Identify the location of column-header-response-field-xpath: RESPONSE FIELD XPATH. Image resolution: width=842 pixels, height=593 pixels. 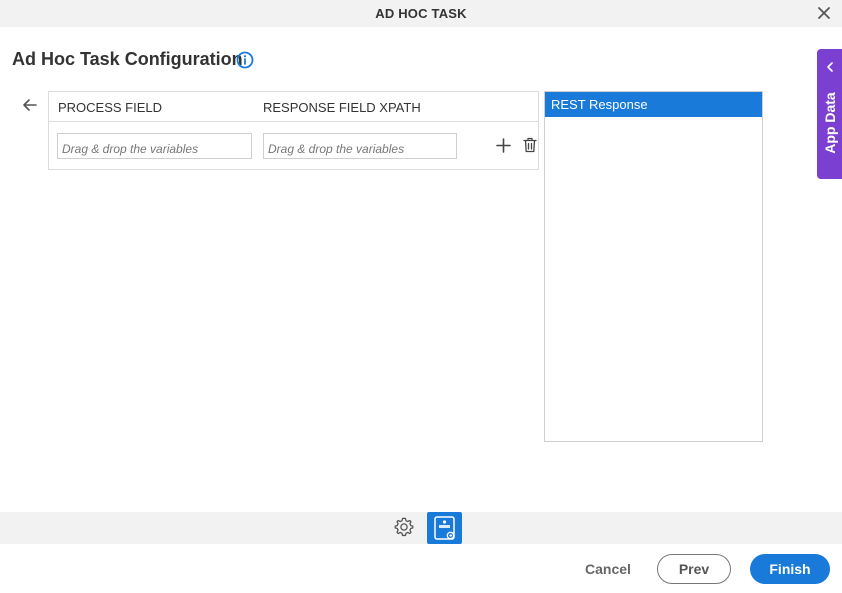
(342, 107).